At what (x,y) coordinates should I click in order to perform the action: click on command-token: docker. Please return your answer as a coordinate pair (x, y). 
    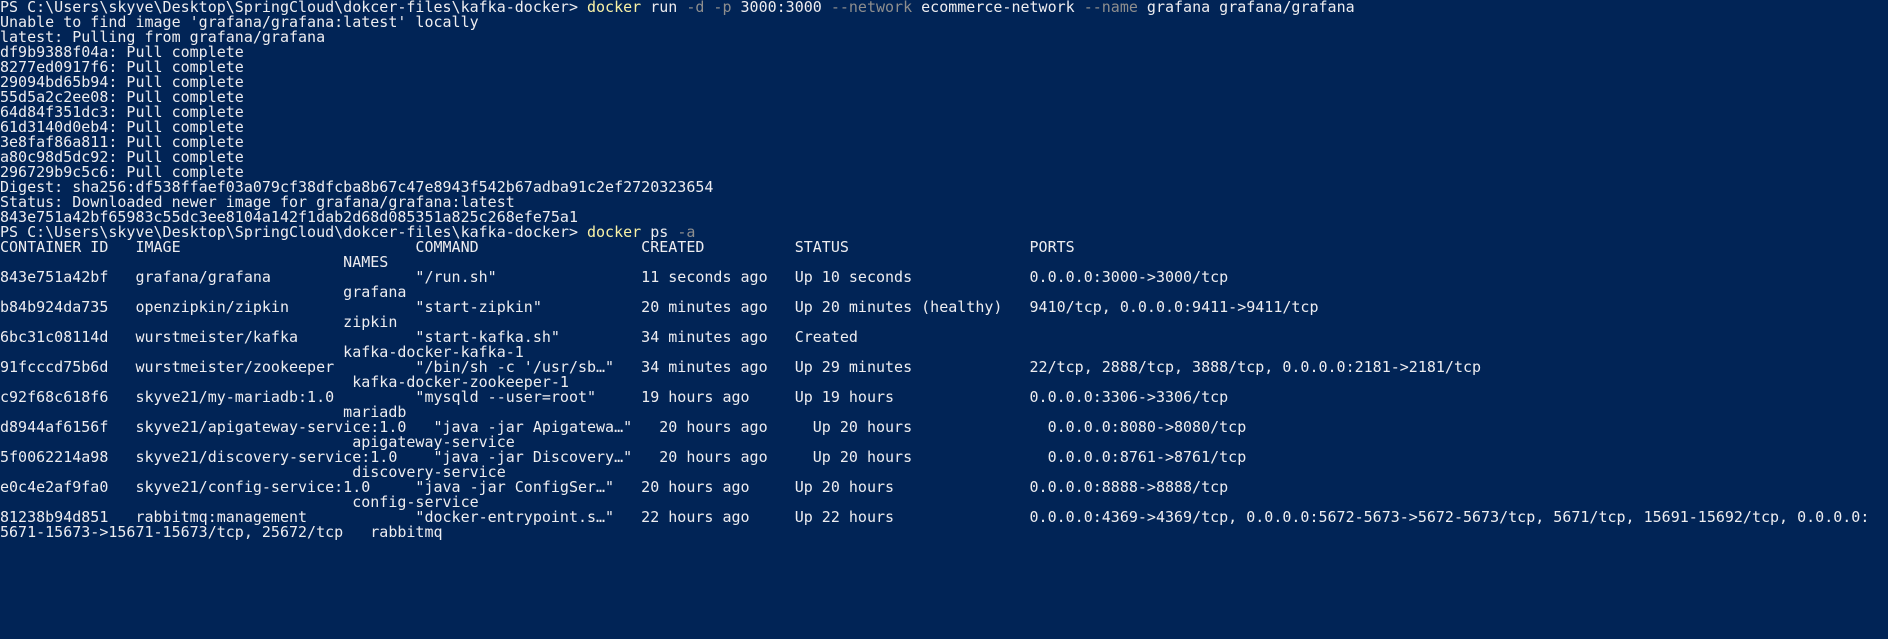
    Looking at the image, I should click on (614, 8).